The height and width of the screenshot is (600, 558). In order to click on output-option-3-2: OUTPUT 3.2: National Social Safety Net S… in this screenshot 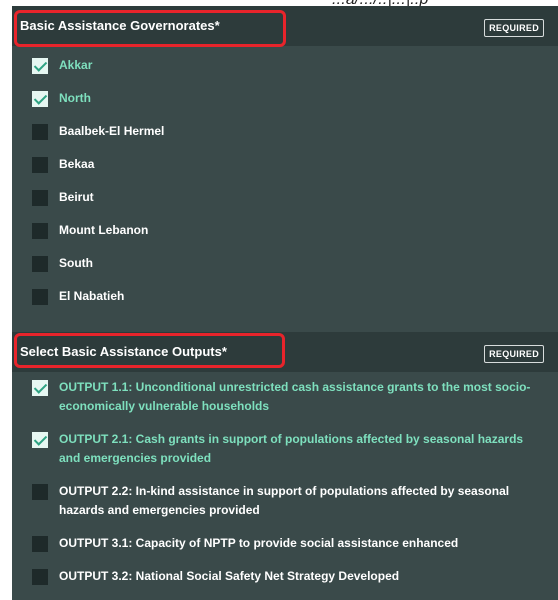, I will do `click(285, 577)`.